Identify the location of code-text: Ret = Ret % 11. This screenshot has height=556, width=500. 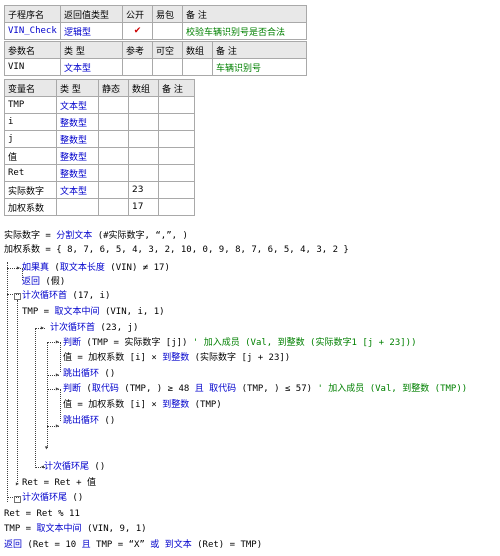
(42, 514).